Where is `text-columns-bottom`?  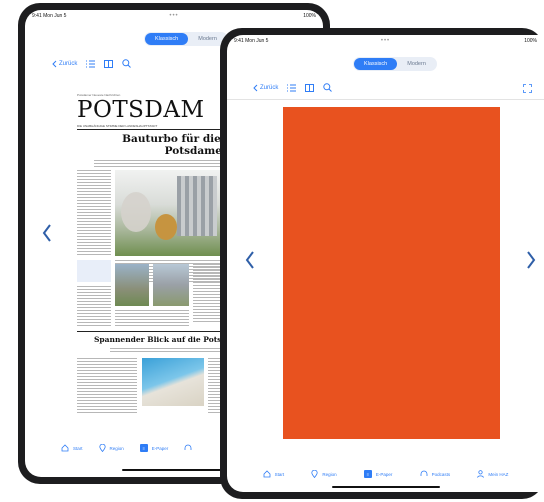
text-columns-bottom is located at coordinates (107, 386).